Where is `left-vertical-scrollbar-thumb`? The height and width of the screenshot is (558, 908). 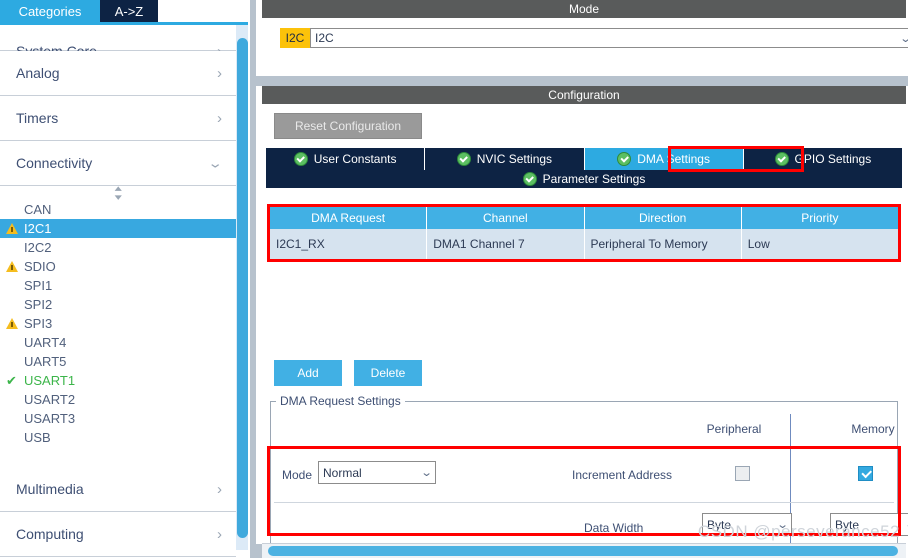
left-vertical-scrollbar-thumb is located at coordinates (242, 288).